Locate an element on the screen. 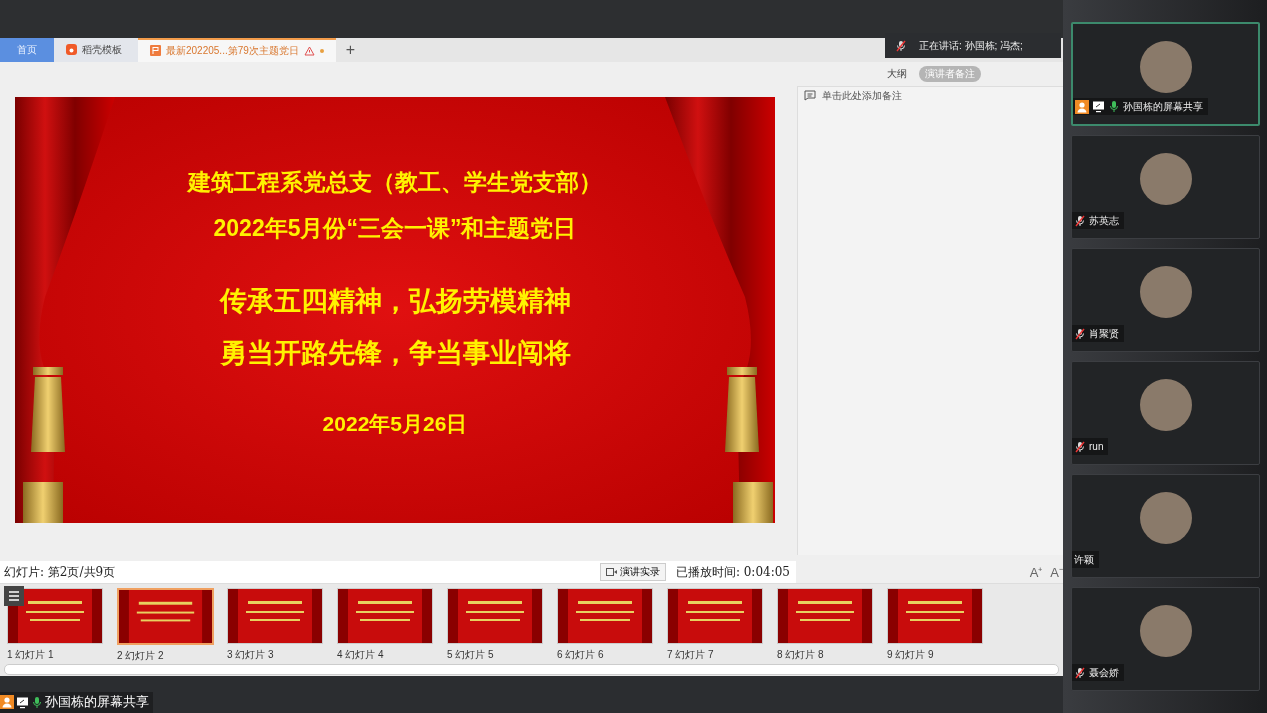 This screenshot has height=713, width=1267. thumbnail-label: 6 幻灯片 6 is located at coordinates (605, 655).